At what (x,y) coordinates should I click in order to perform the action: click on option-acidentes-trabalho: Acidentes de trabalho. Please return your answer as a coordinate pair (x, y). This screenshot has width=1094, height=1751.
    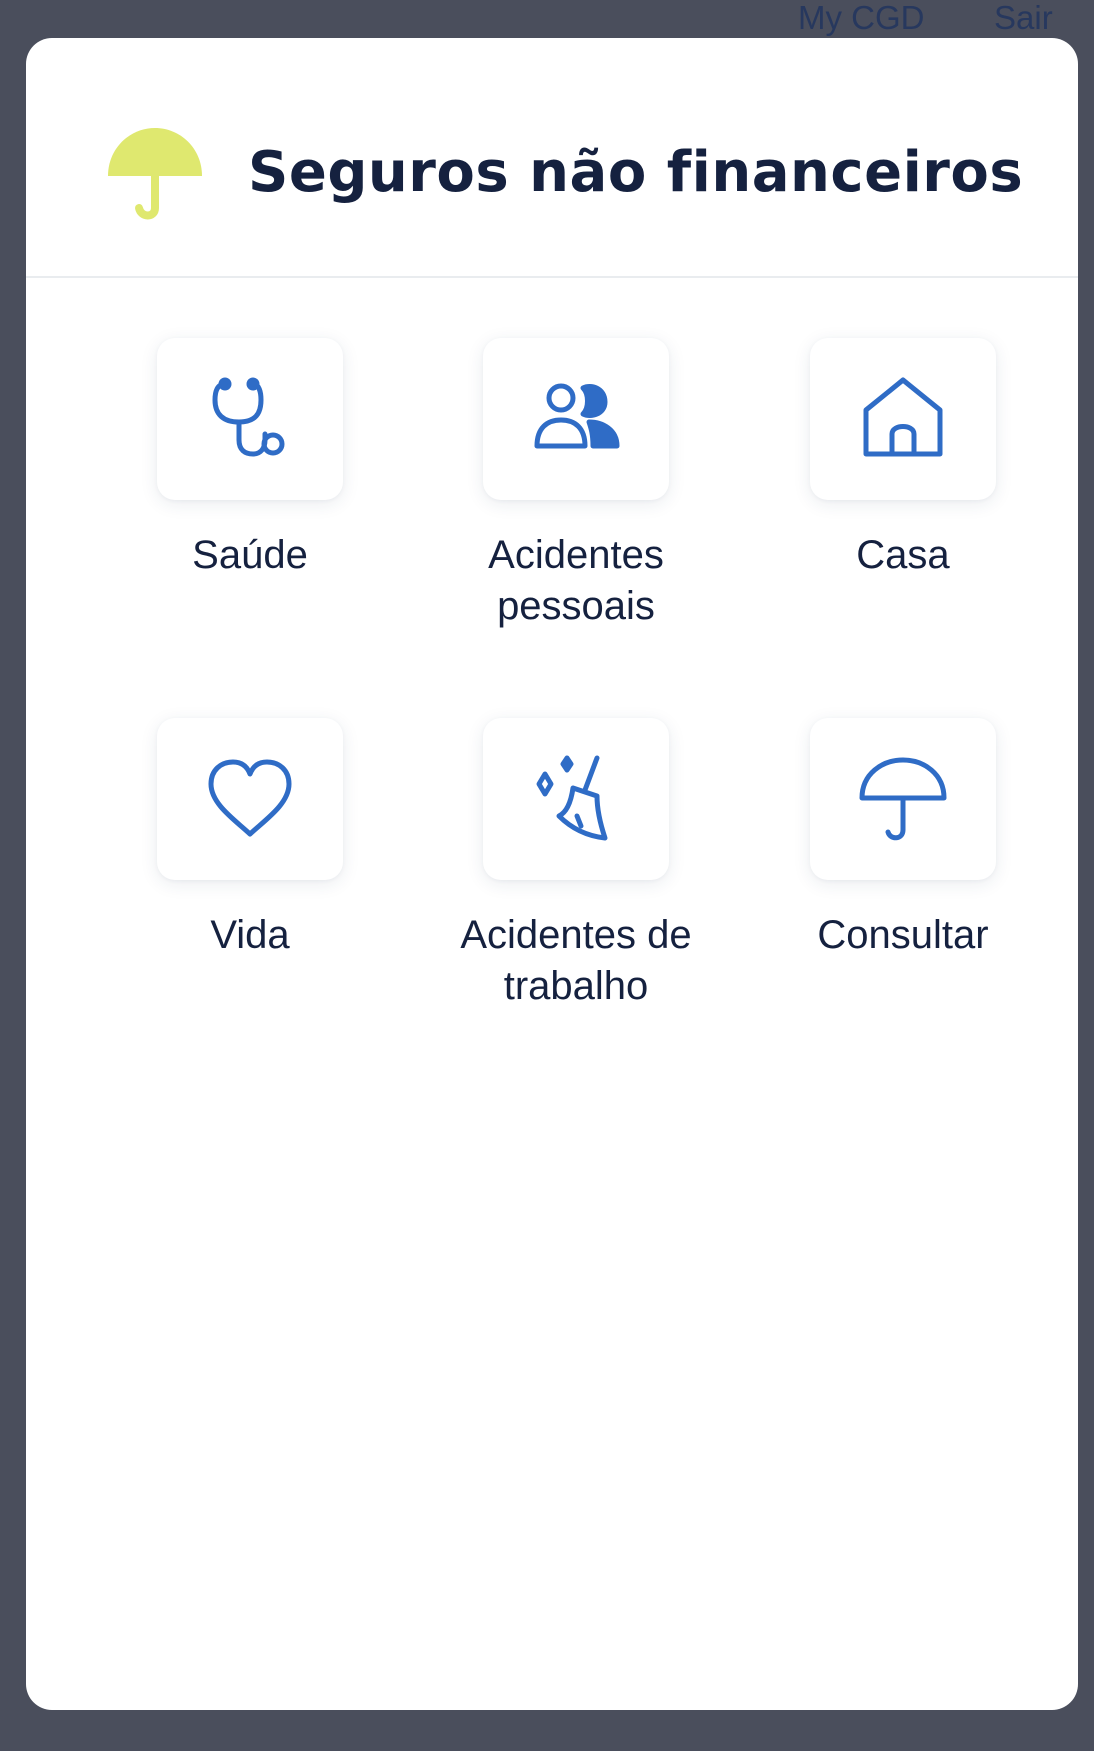
    Looking at the image, I should click on (576, 865).